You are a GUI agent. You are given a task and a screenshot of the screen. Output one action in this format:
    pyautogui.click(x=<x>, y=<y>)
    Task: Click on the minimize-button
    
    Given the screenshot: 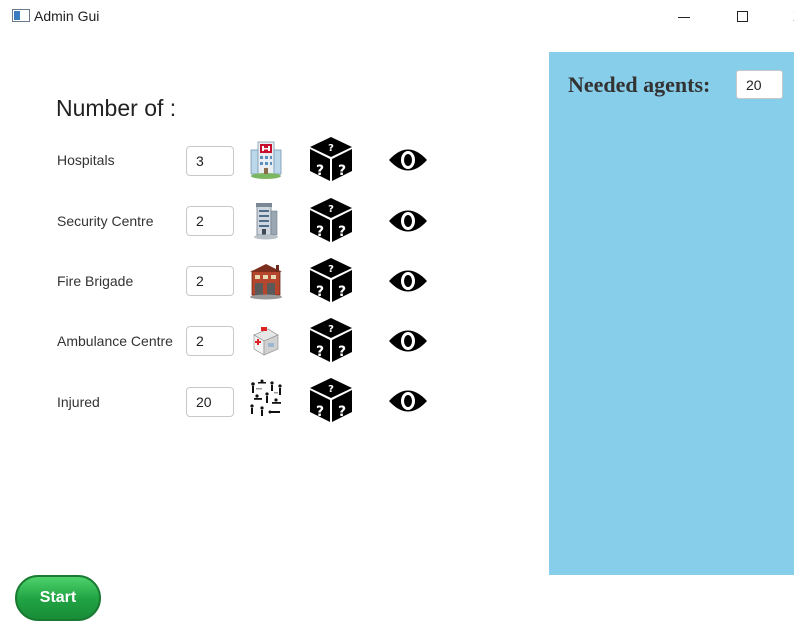 What is the action you would take?
    pyautogui.click(x=684, y=16)
    